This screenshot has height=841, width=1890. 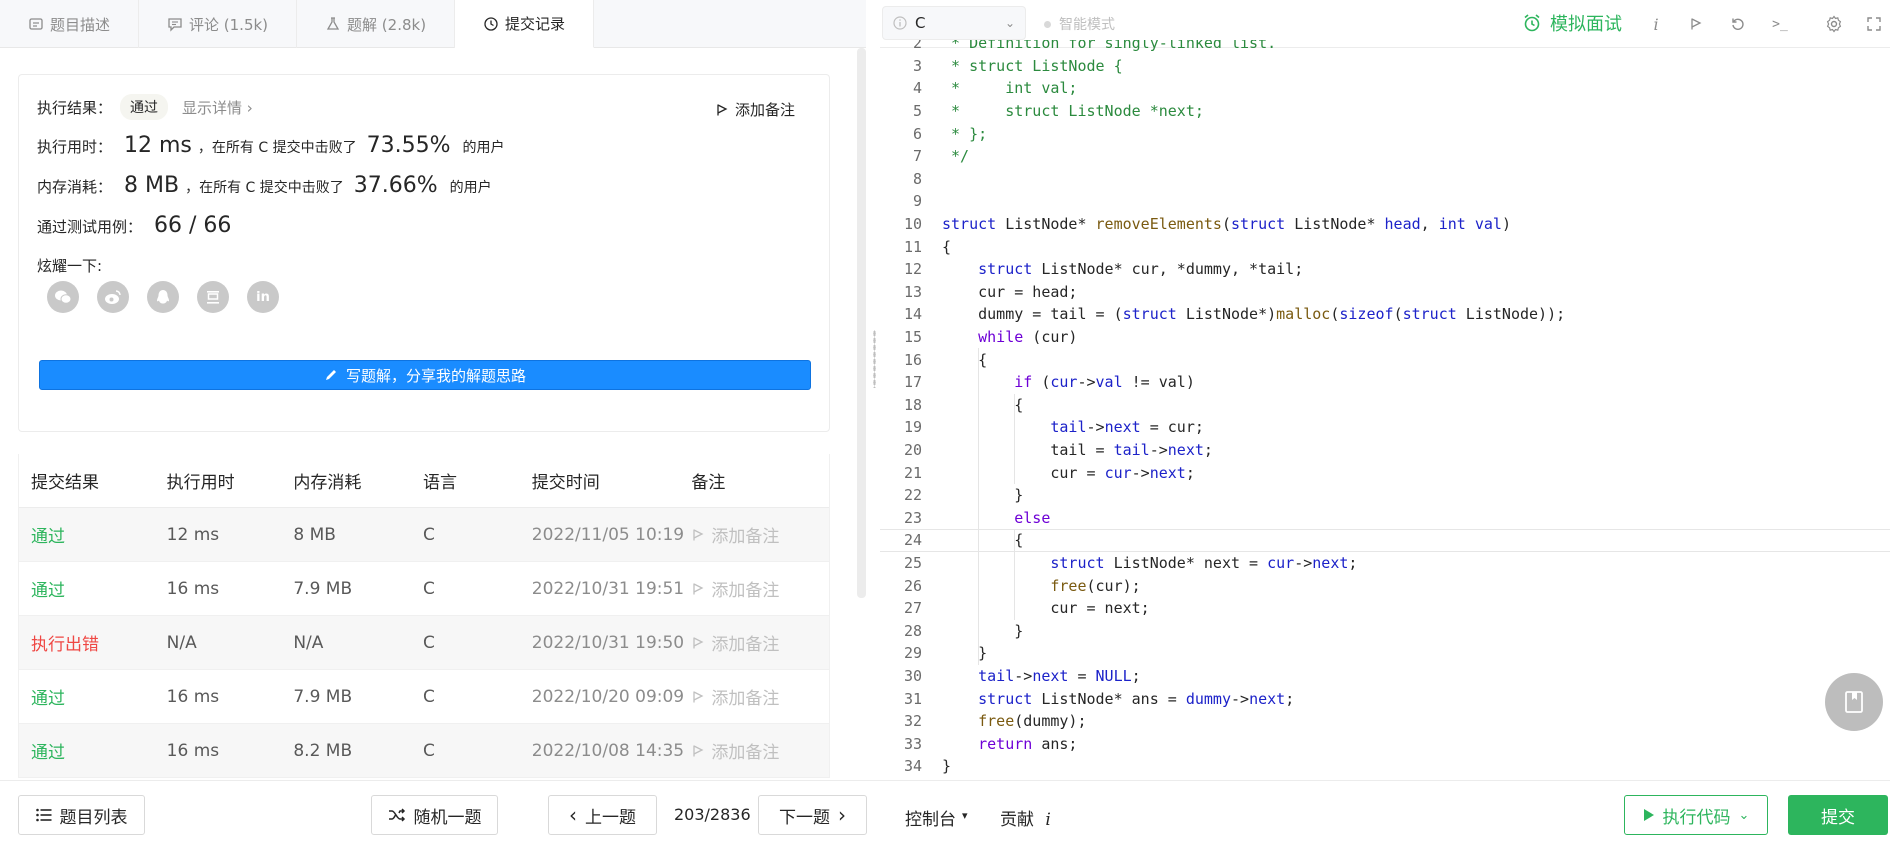 What do you see at coordinates (213, 297) in the screenshot?
I see `douban-icon` at bounding box center [213, 297].